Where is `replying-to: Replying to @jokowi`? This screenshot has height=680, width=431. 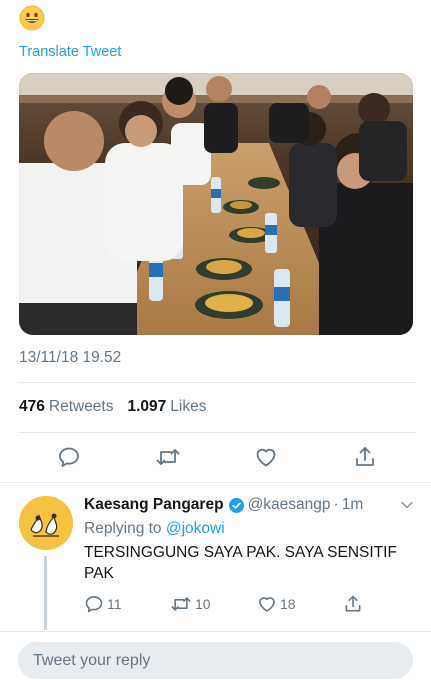 replying-to: Replying to @jokowi is located at coordinates (154, 529).